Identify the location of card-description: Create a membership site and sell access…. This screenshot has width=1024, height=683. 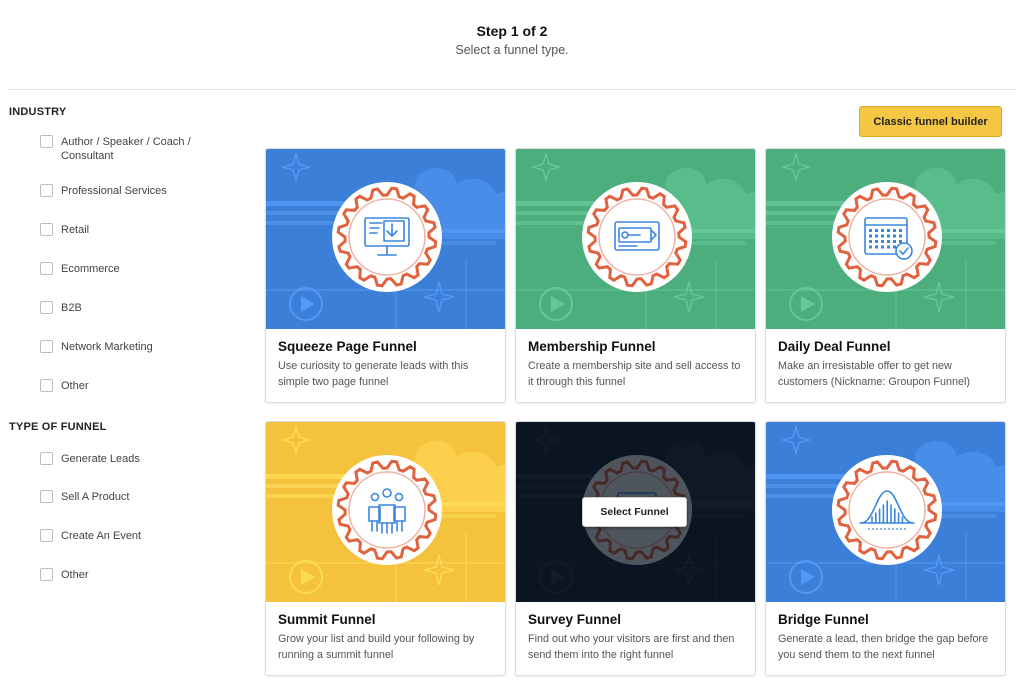
(634, 374).